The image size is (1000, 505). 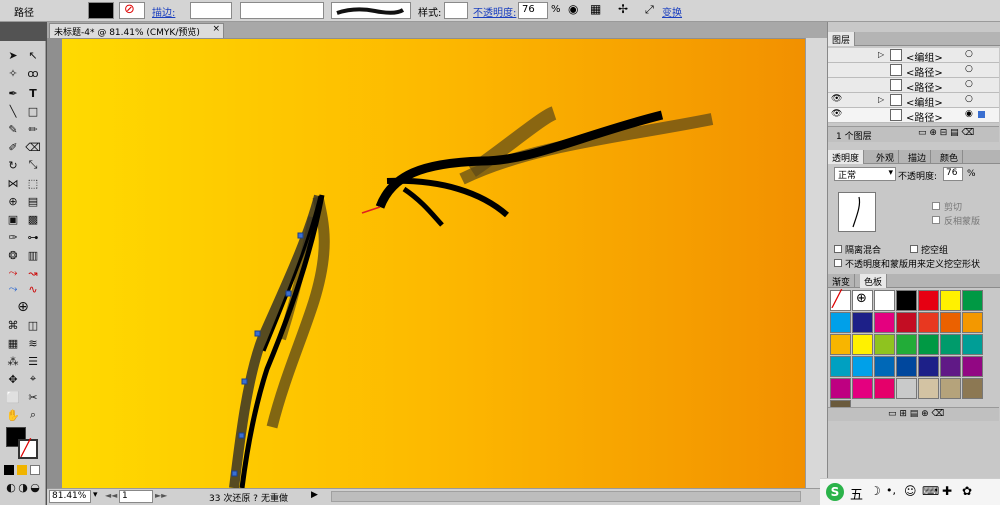 What do you see at coordinates (13, 379) in the screenshot?
I see `gradient-mesh-tool-icon: ✥` at bounding box center [13, 379].